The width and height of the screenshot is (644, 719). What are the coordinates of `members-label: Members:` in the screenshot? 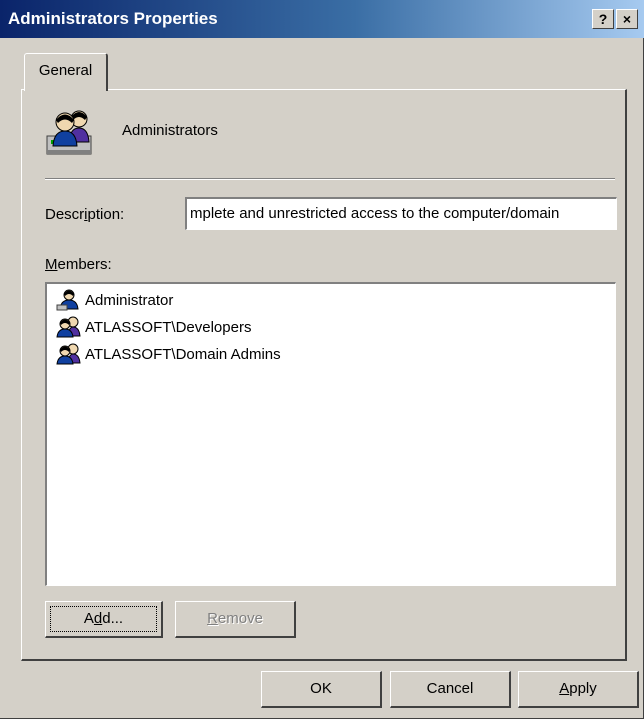 It's located at (78, 264).